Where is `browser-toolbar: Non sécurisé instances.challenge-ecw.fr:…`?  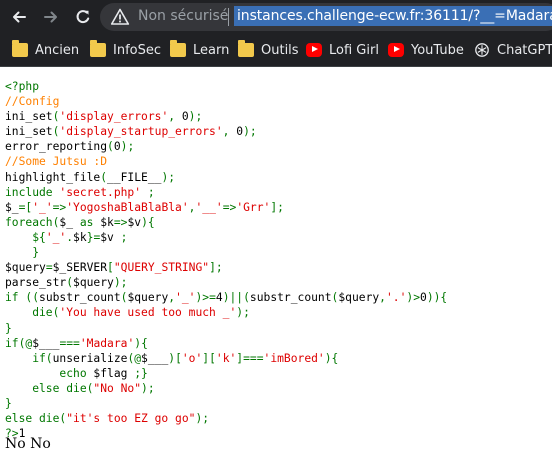
browser-toolbar: Non sécurisé instances.challenge-ecw.fr:… is located at coordinates (276, 17).